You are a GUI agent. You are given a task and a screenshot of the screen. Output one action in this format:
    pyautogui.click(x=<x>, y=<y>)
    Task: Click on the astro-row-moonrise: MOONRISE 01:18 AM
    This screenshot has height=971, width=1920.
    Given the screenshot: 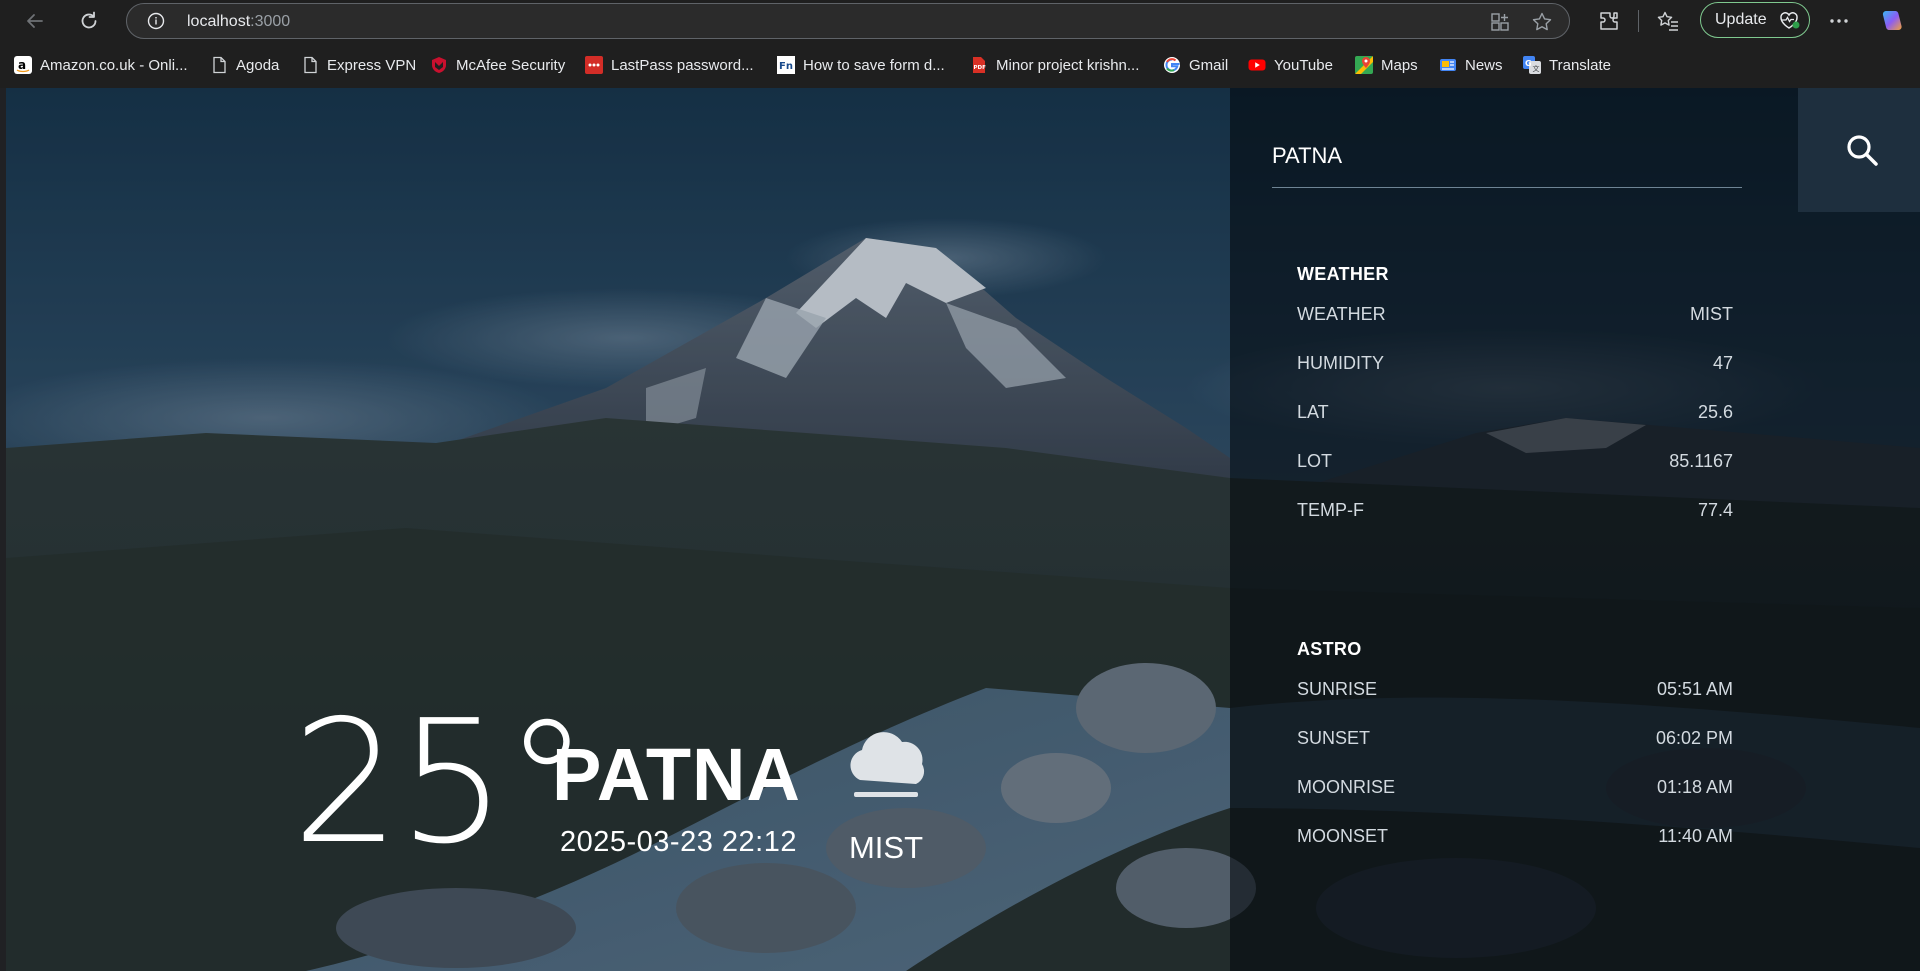 What is the action you would take?
    pyautogui.click(x=1515, y=787)
    